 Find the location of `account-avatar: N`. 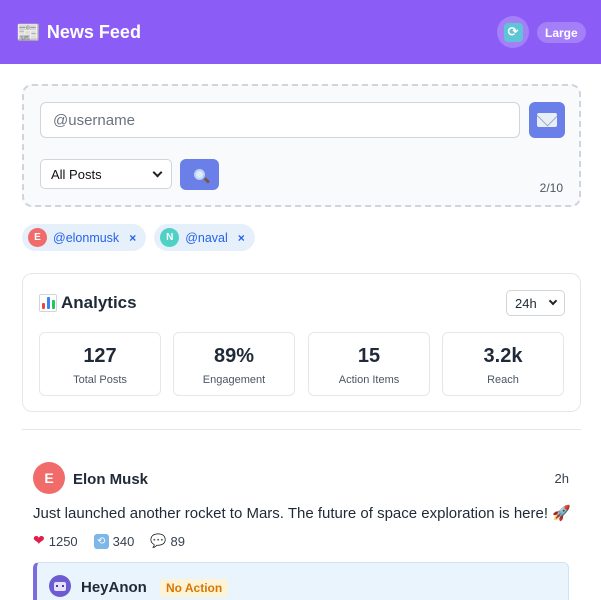

account-avatar: N is located at coordinates (170, 237).